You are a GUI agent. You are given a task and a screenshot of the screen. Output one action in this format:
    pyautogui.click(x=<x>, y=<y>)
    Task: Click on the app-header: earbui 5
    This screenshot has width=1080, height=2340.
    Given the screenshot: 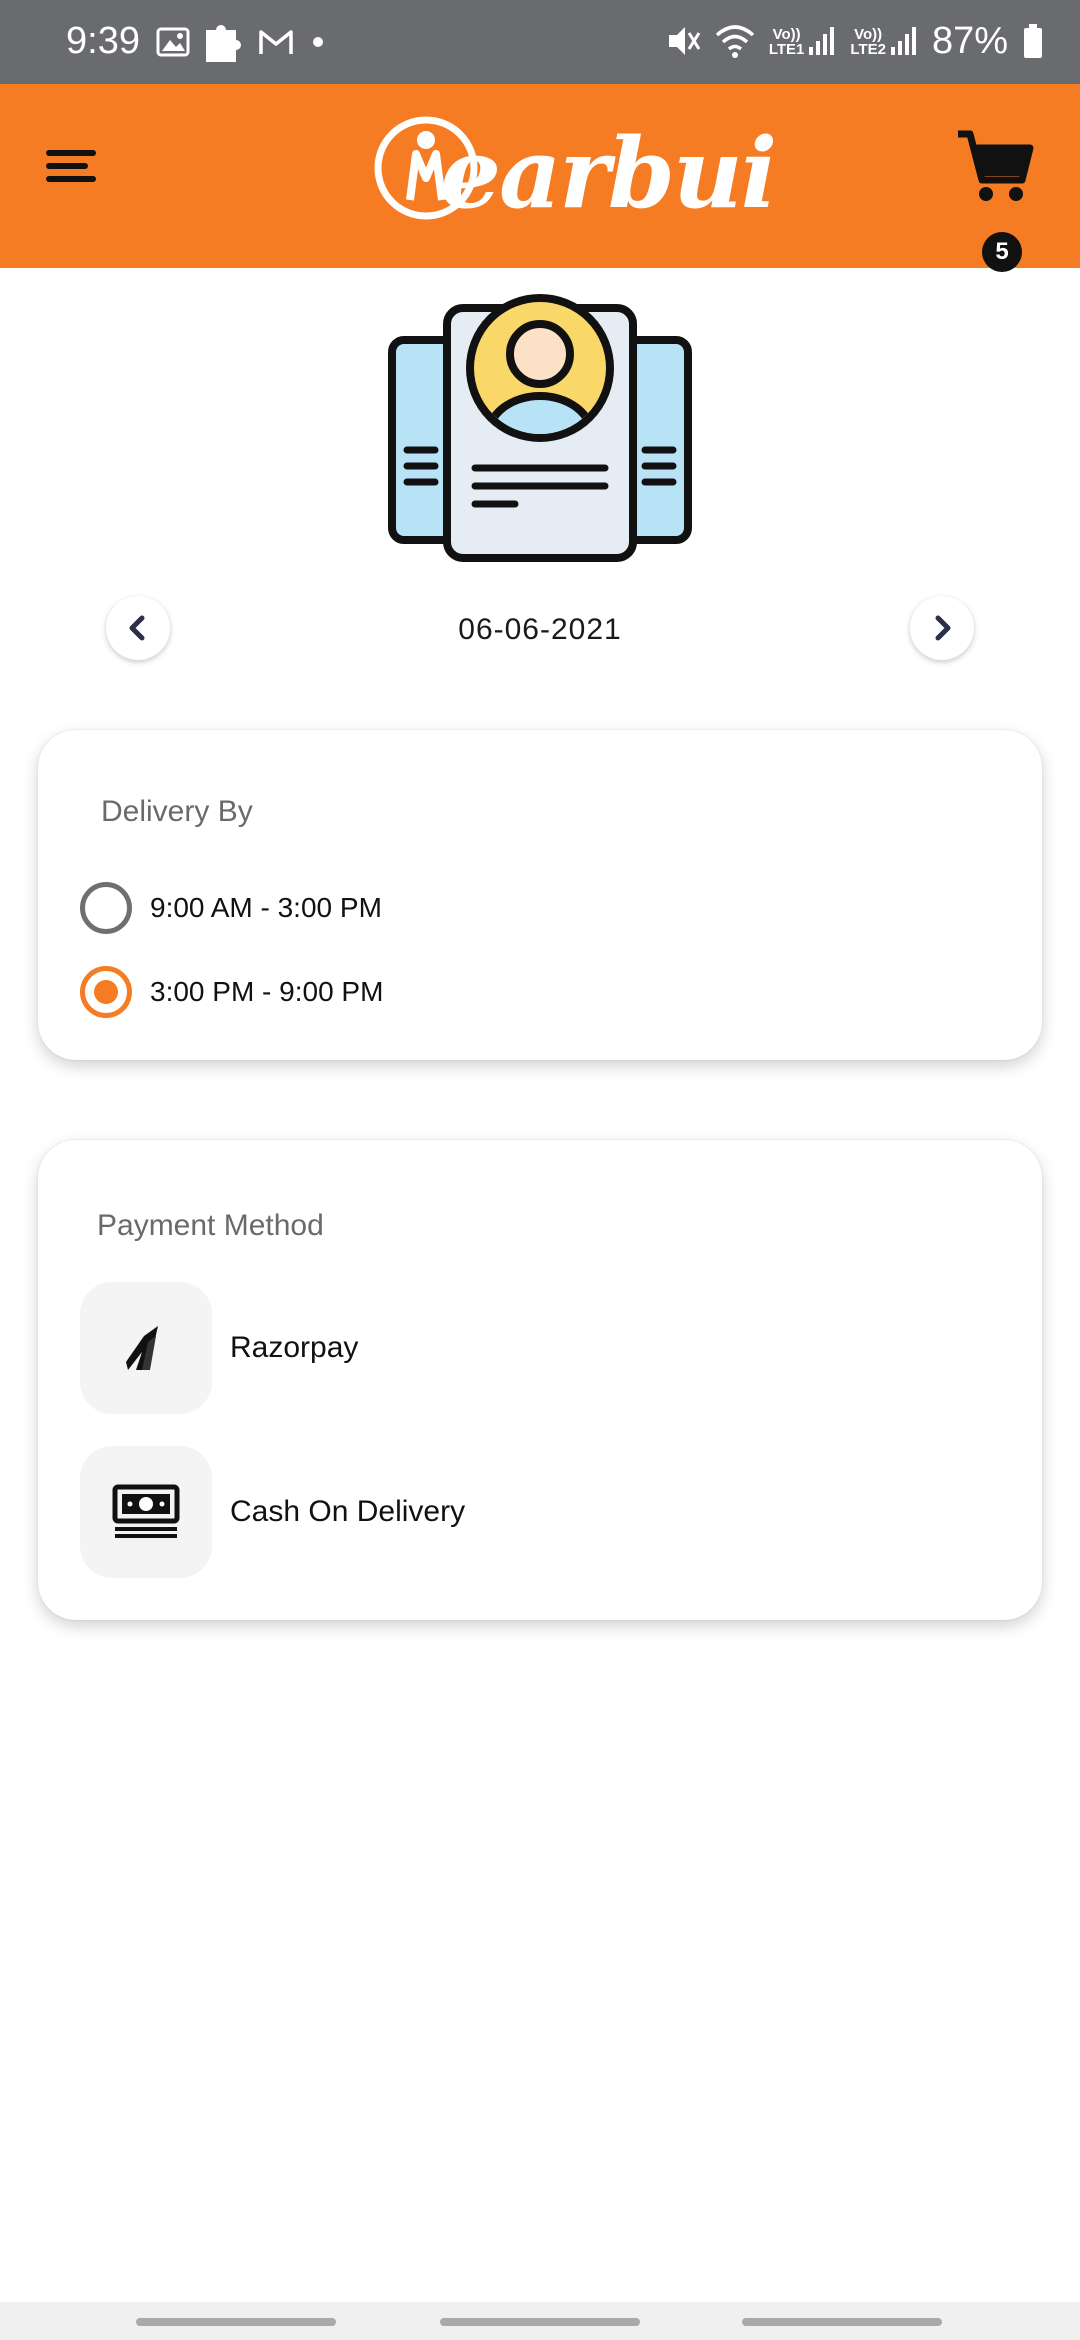 What is the action you would take?
    pyautogui.click(x=540, y=178)
    